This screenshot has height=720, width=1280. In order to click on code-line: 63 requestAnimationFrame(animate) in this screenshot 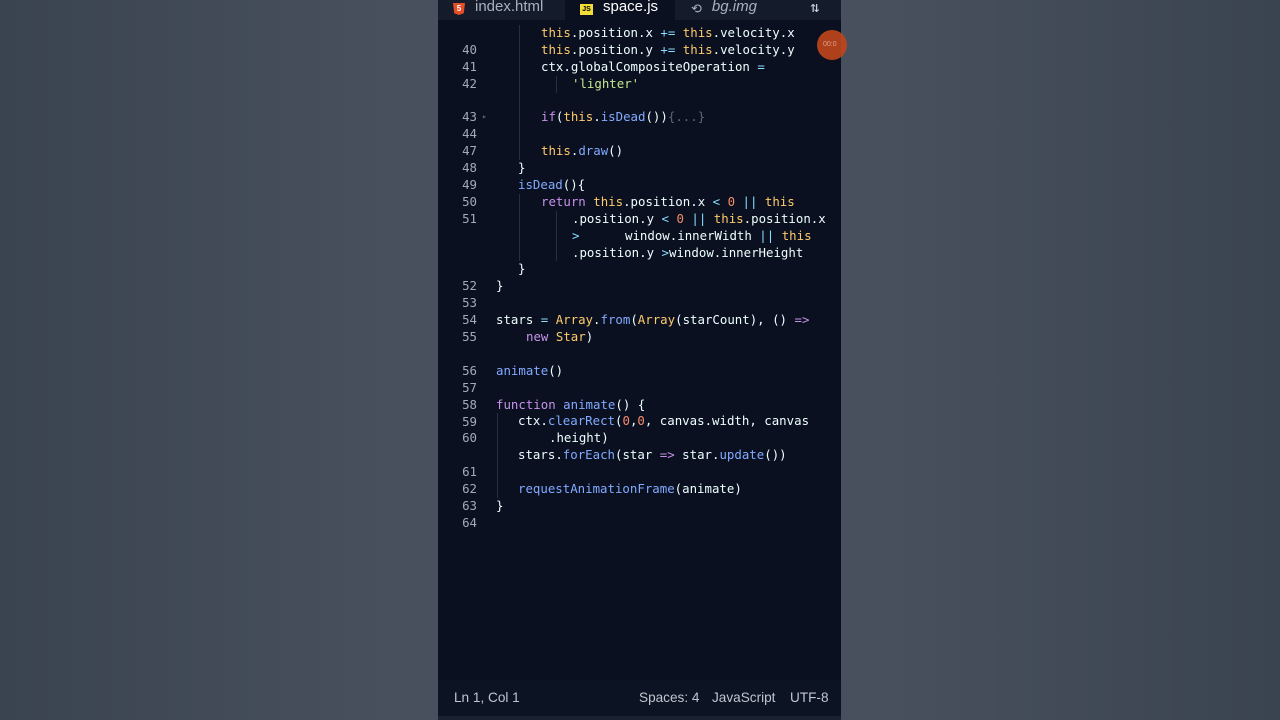, I will do `click(639, 497)`.